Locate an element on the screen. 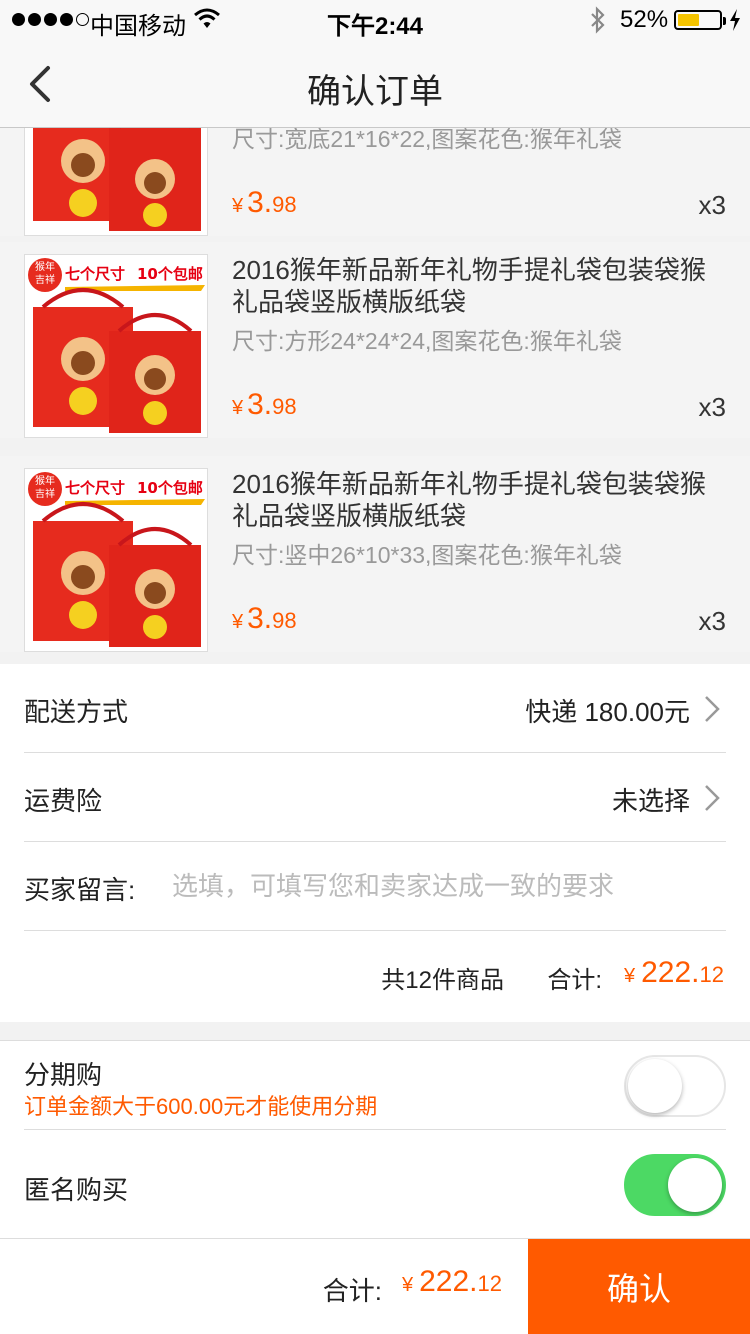 This screenshot has width=750, height=1334. confirm-button: 确认 is located at coordinates (639, 1286).